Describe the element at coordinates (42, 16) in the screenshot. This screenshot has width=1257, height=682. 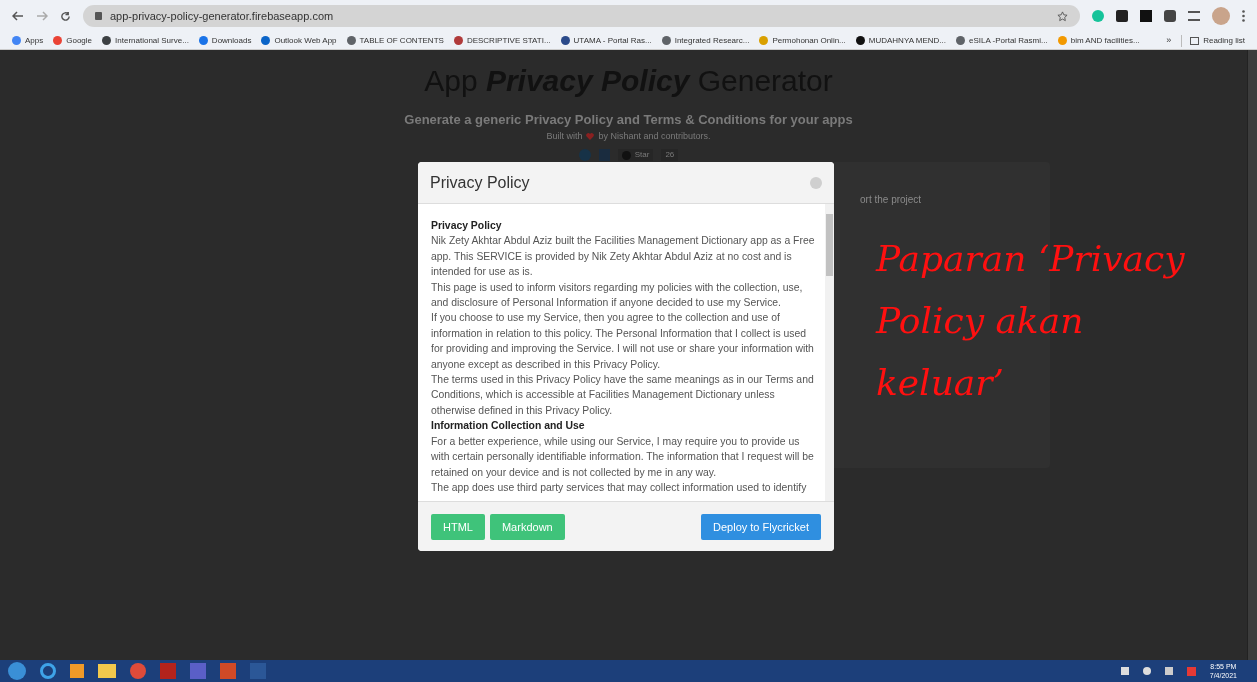
I see `forward-icon` at that location.